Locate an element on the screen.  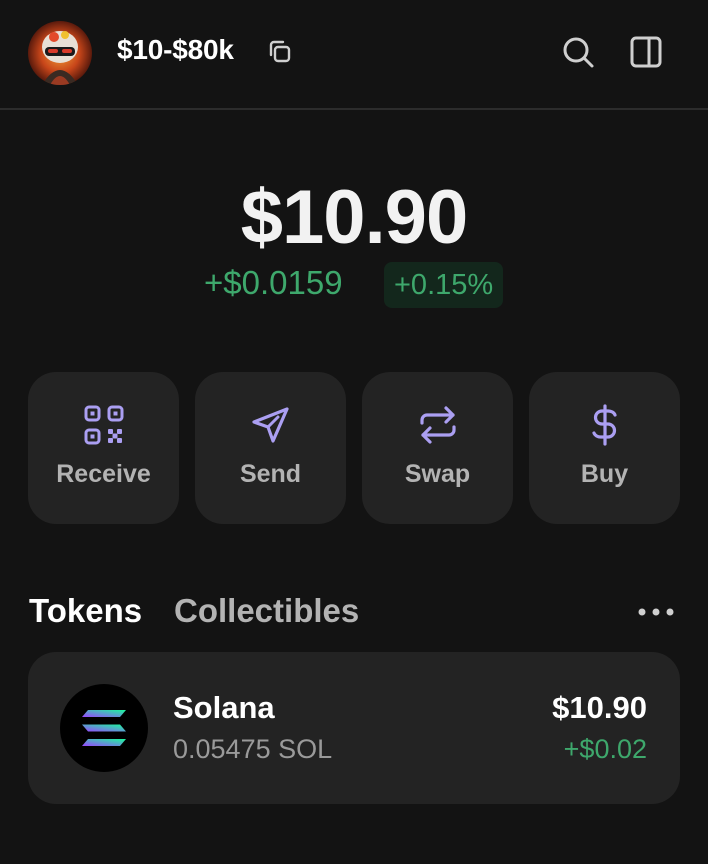
swap-icon is located at coordinates (438, 425).